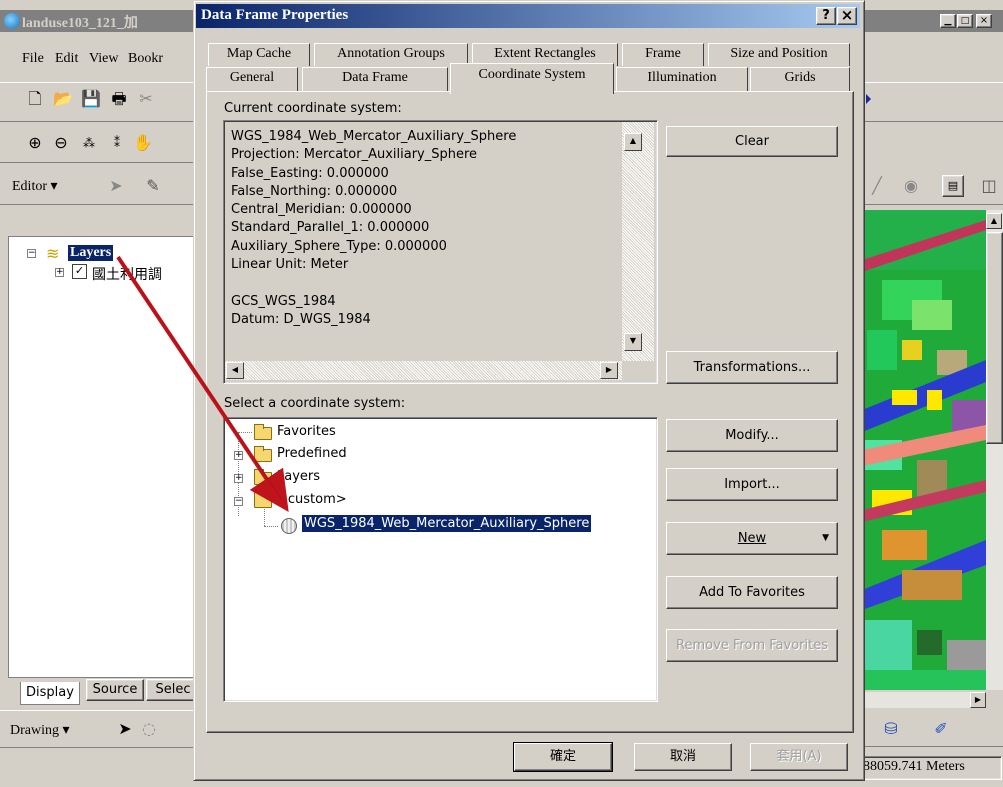  I want to click on edit-pointer-icon: ➤, so click(116, 186).